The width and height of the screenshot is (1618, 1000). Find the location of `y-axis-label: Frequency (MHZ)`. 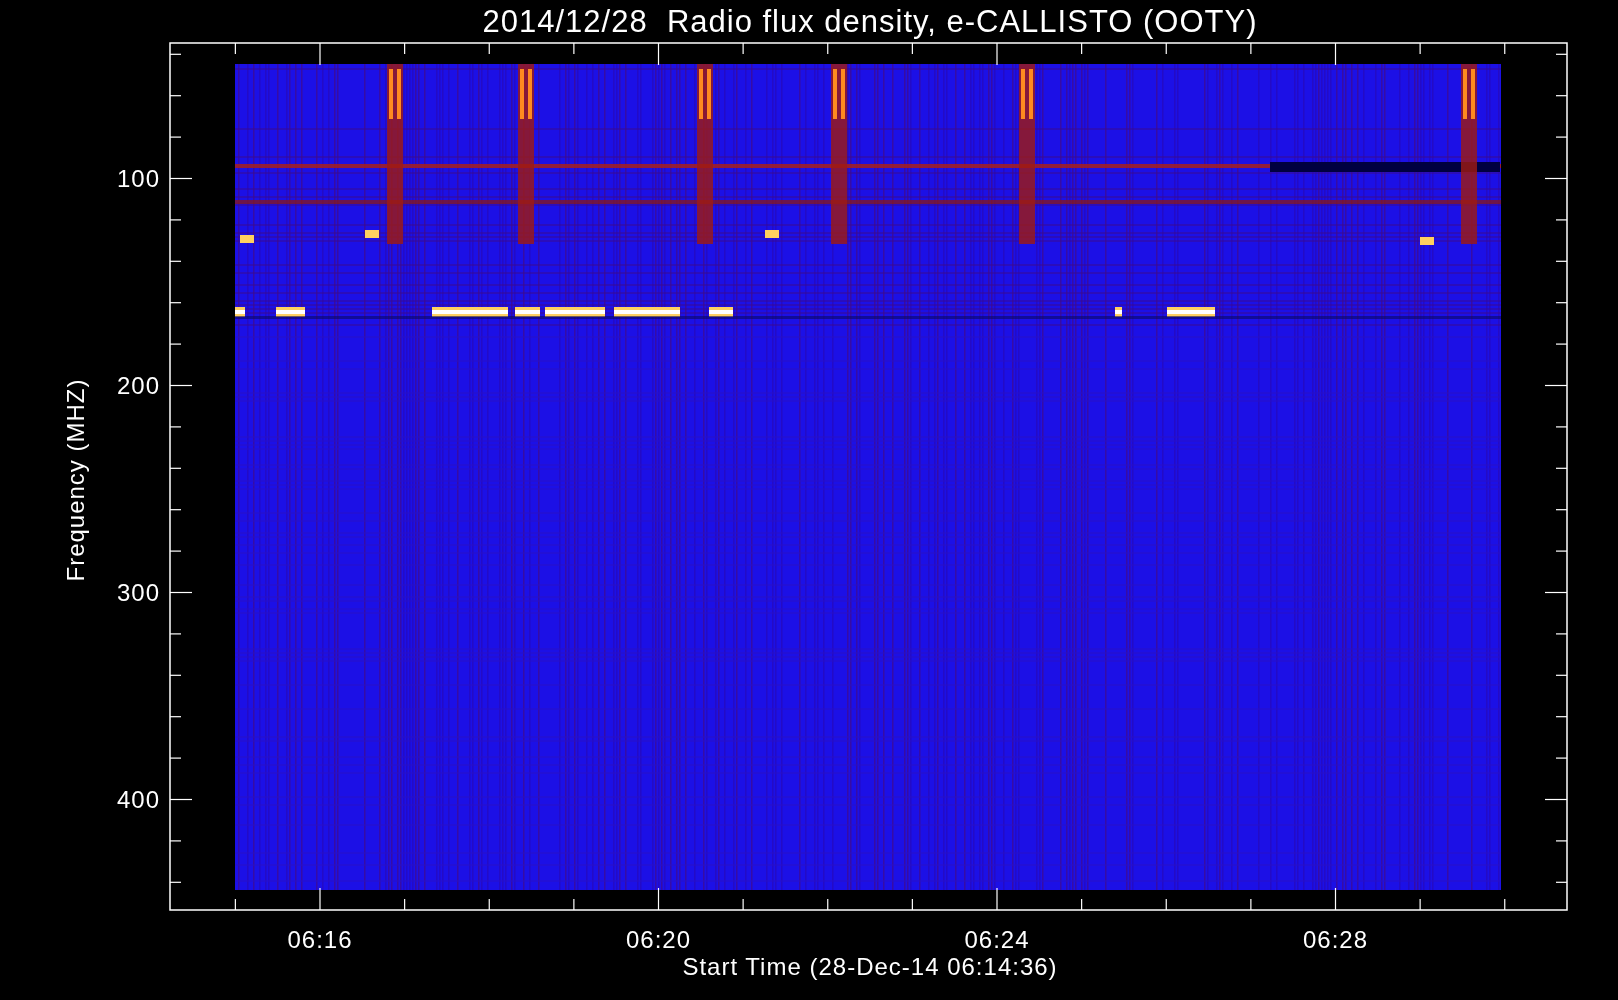

y-axis-label: Frequency (MHZ) is located at coordinates (75, 480).